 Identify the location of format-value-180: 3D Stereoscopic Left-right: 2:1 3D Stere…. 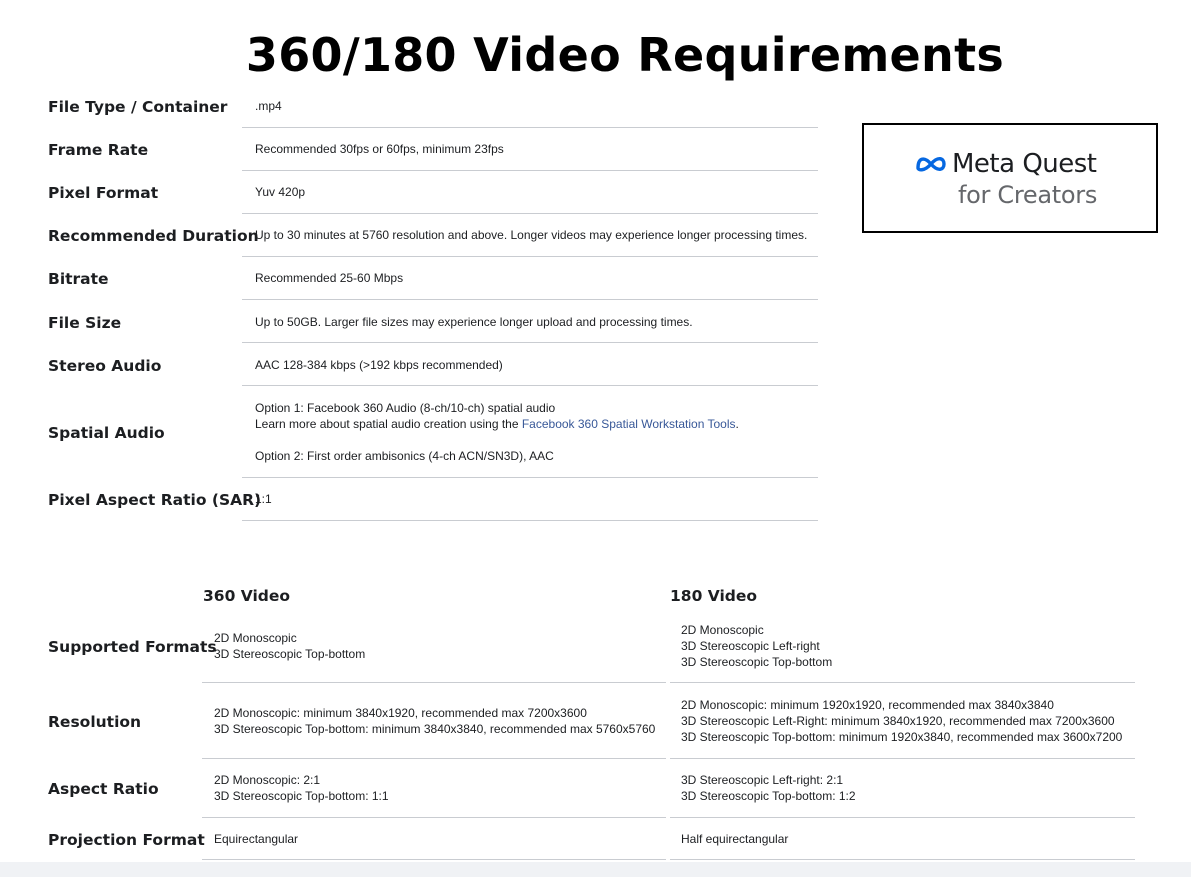
(768, 788).